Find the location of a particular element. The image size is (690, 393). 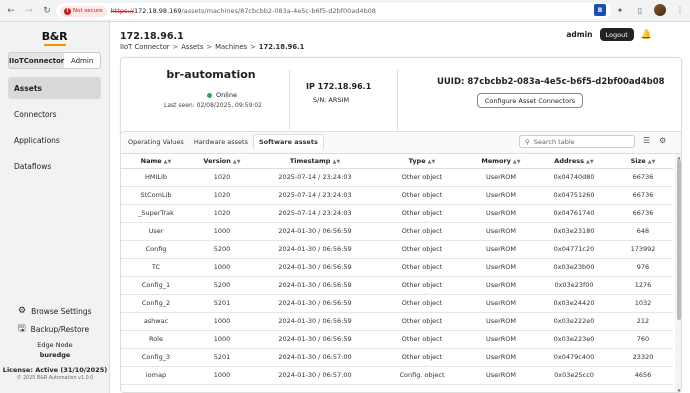

cell-address: 0x04740d80 is located at coordinates (574, 177).